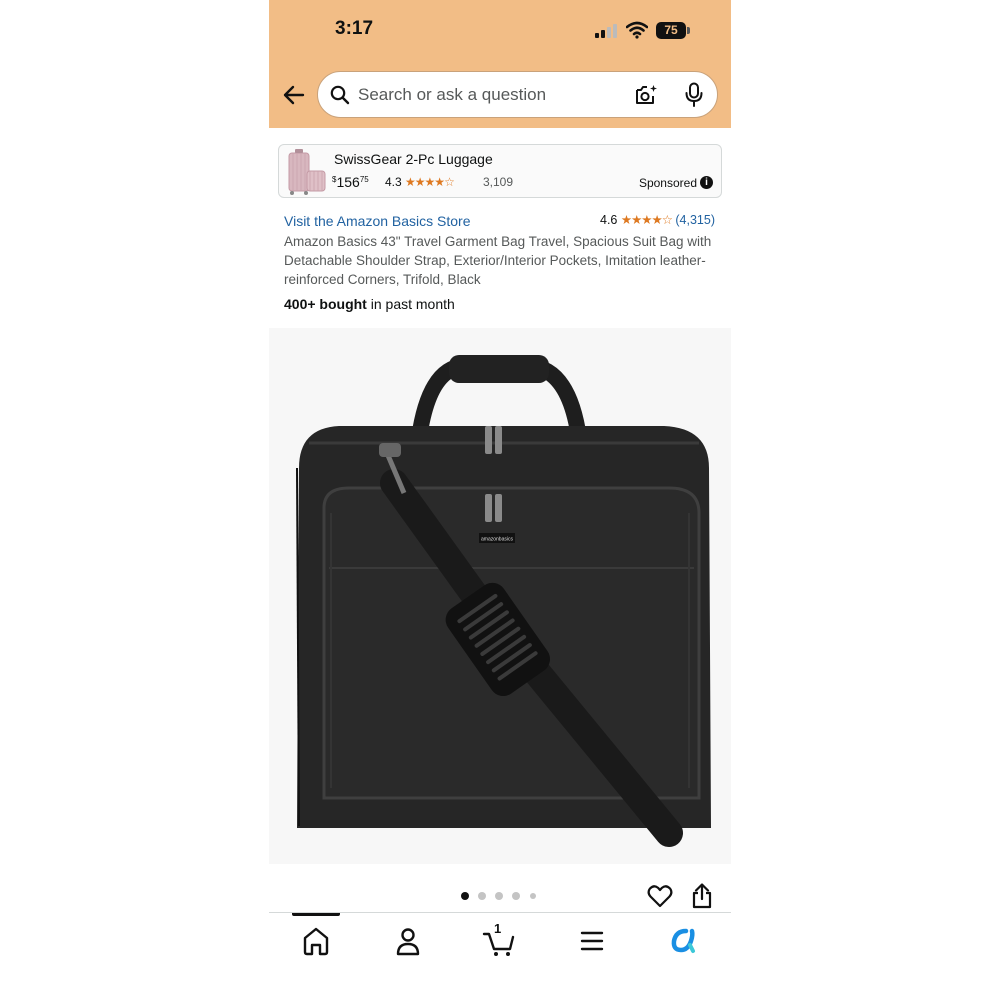  Describe the element at coordinates (493, 95) in the screenshot. I see `search-input` at that location.